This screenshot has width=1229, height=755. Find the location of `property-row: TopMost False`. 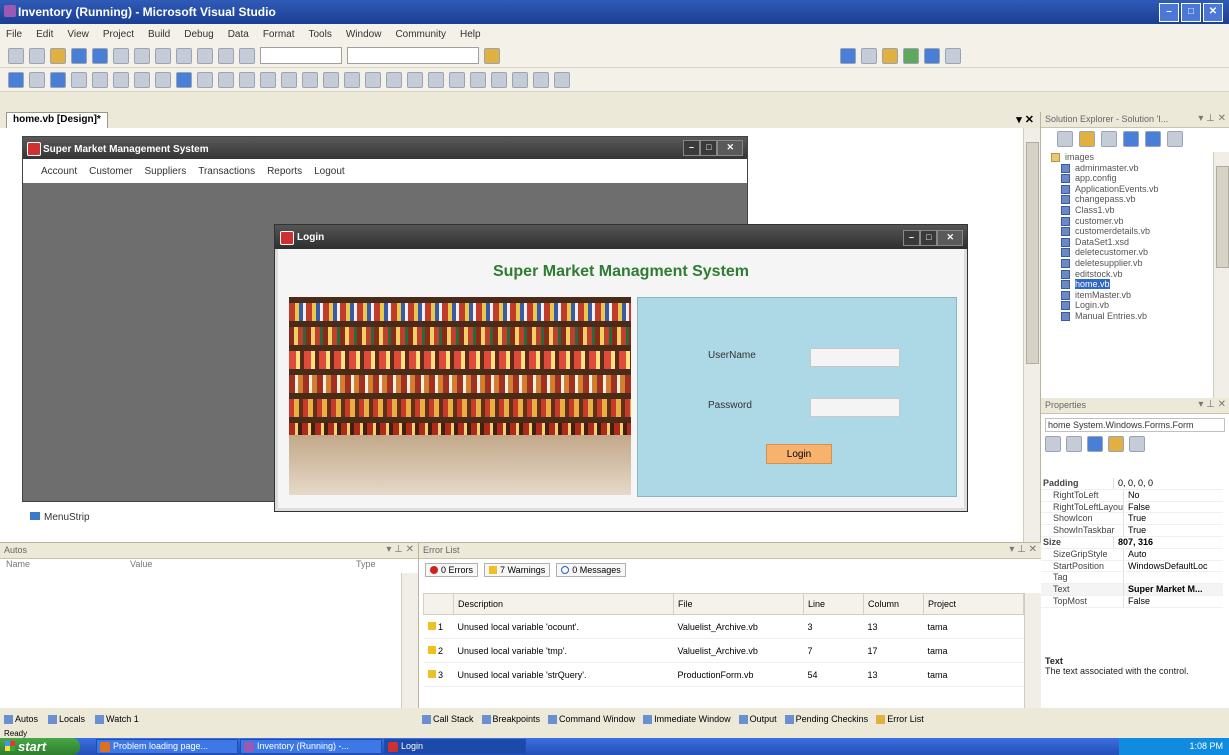

property-row: TopMost False is located at coordinates (1132, 601).